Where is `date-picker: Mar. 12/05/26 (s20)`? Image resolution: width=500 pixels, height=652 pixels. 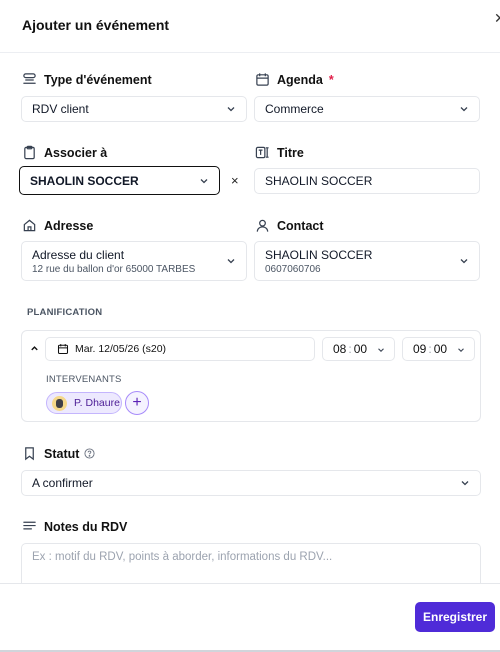
date-picker: Mar. 12/05/26 (s20) is located at coordinates (180, 349).